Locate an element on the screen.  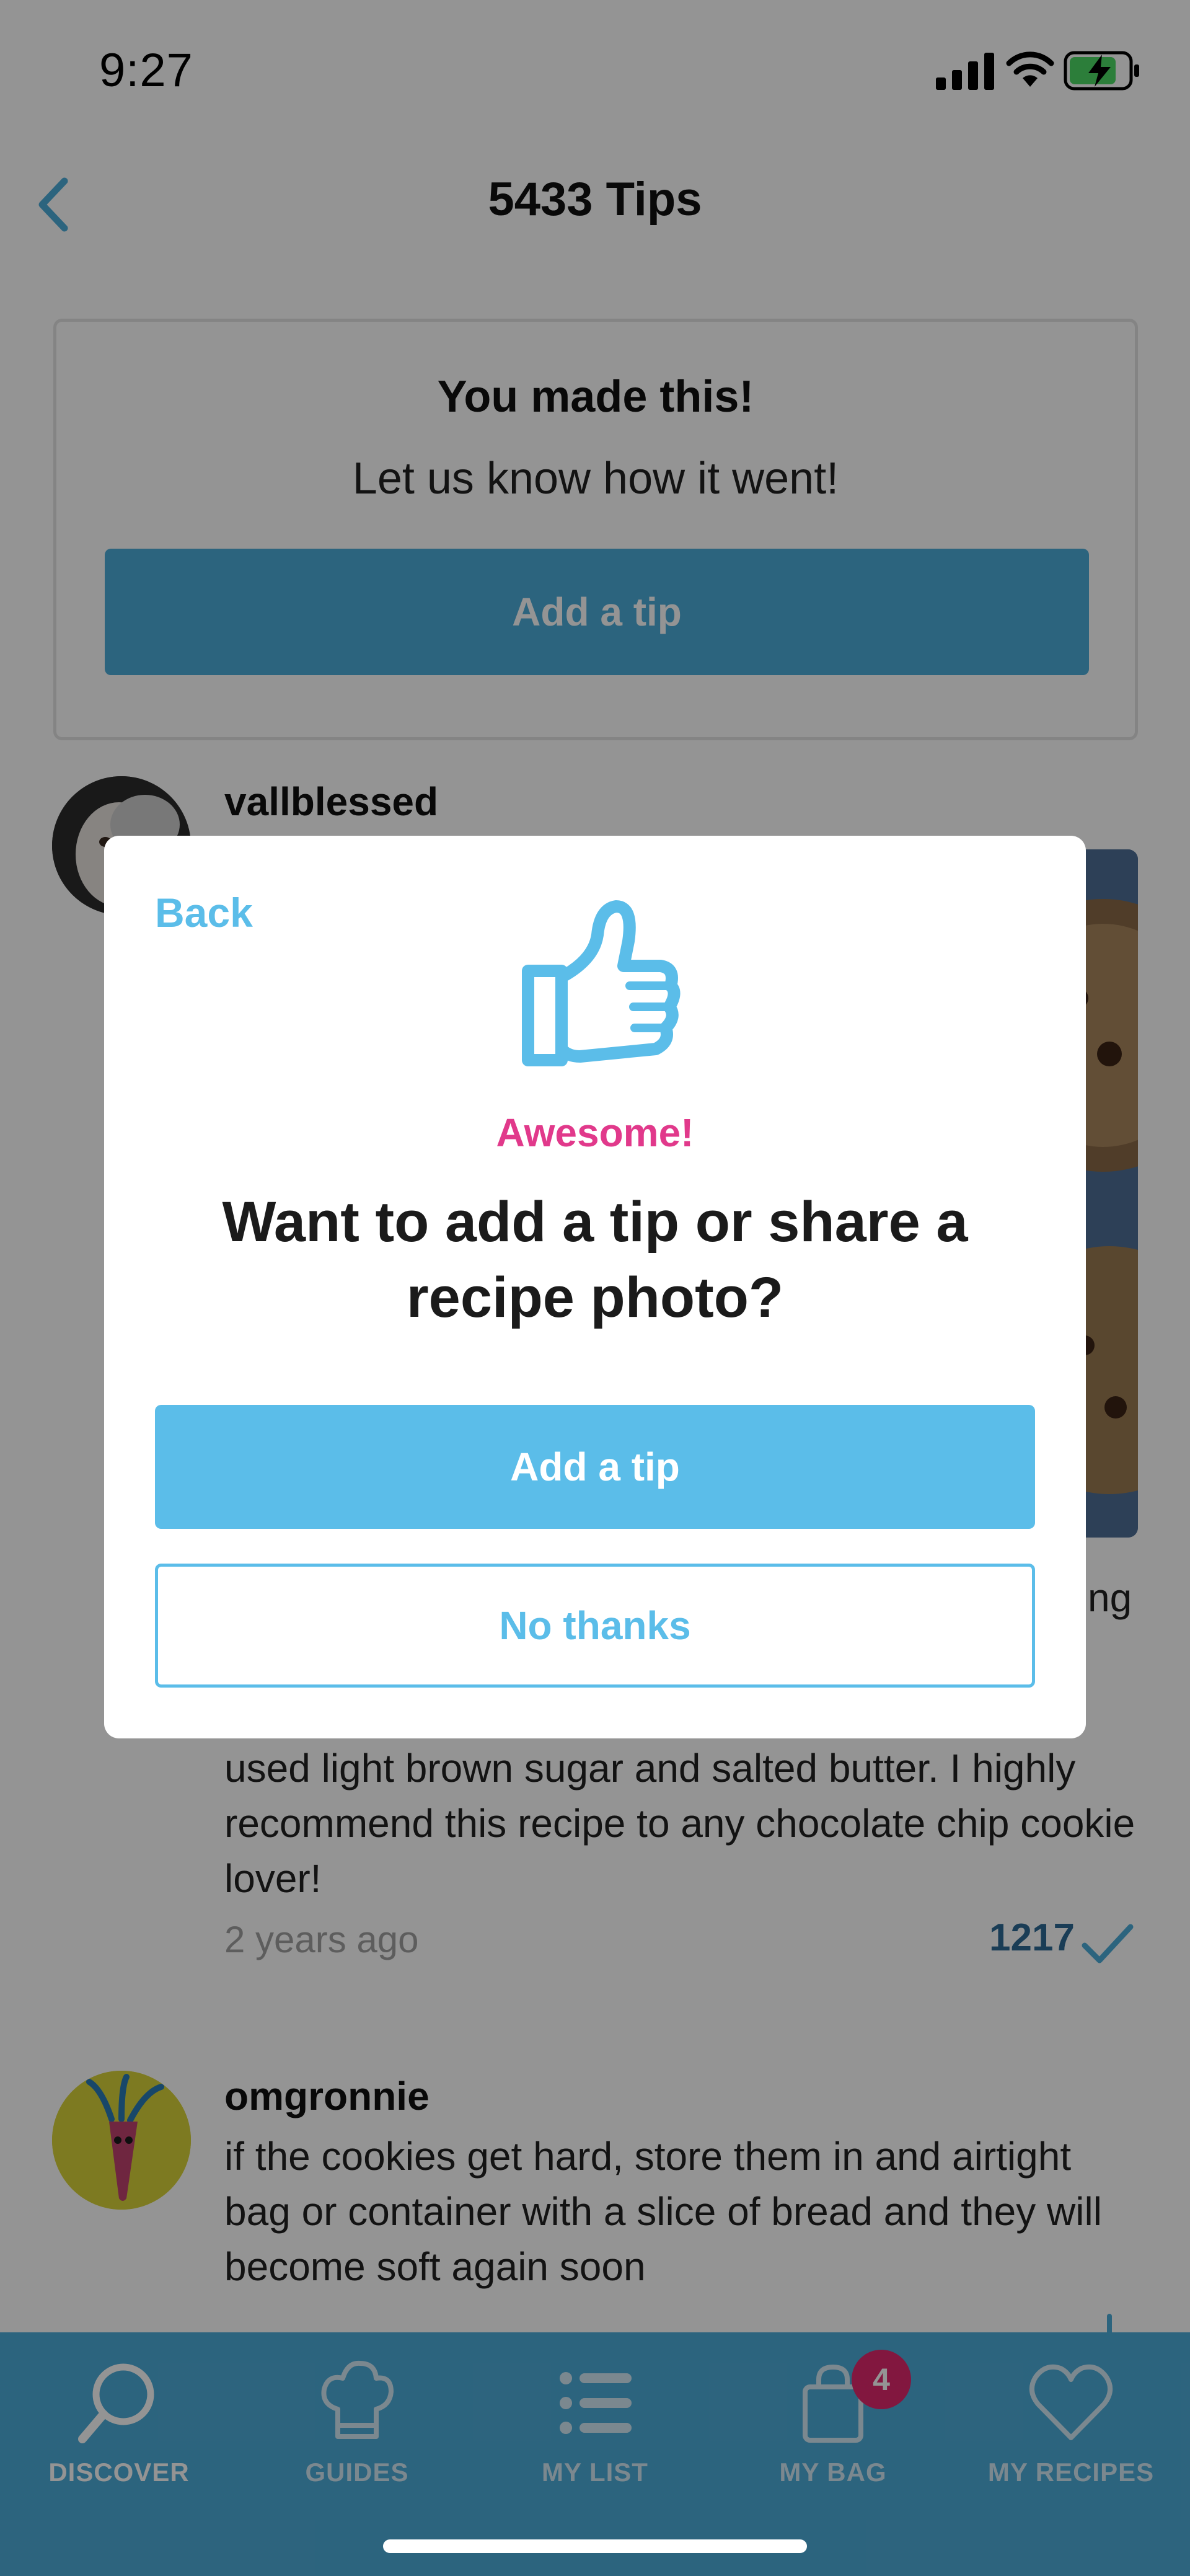
thumbs-up-icon is located at coordinates (601, 983).